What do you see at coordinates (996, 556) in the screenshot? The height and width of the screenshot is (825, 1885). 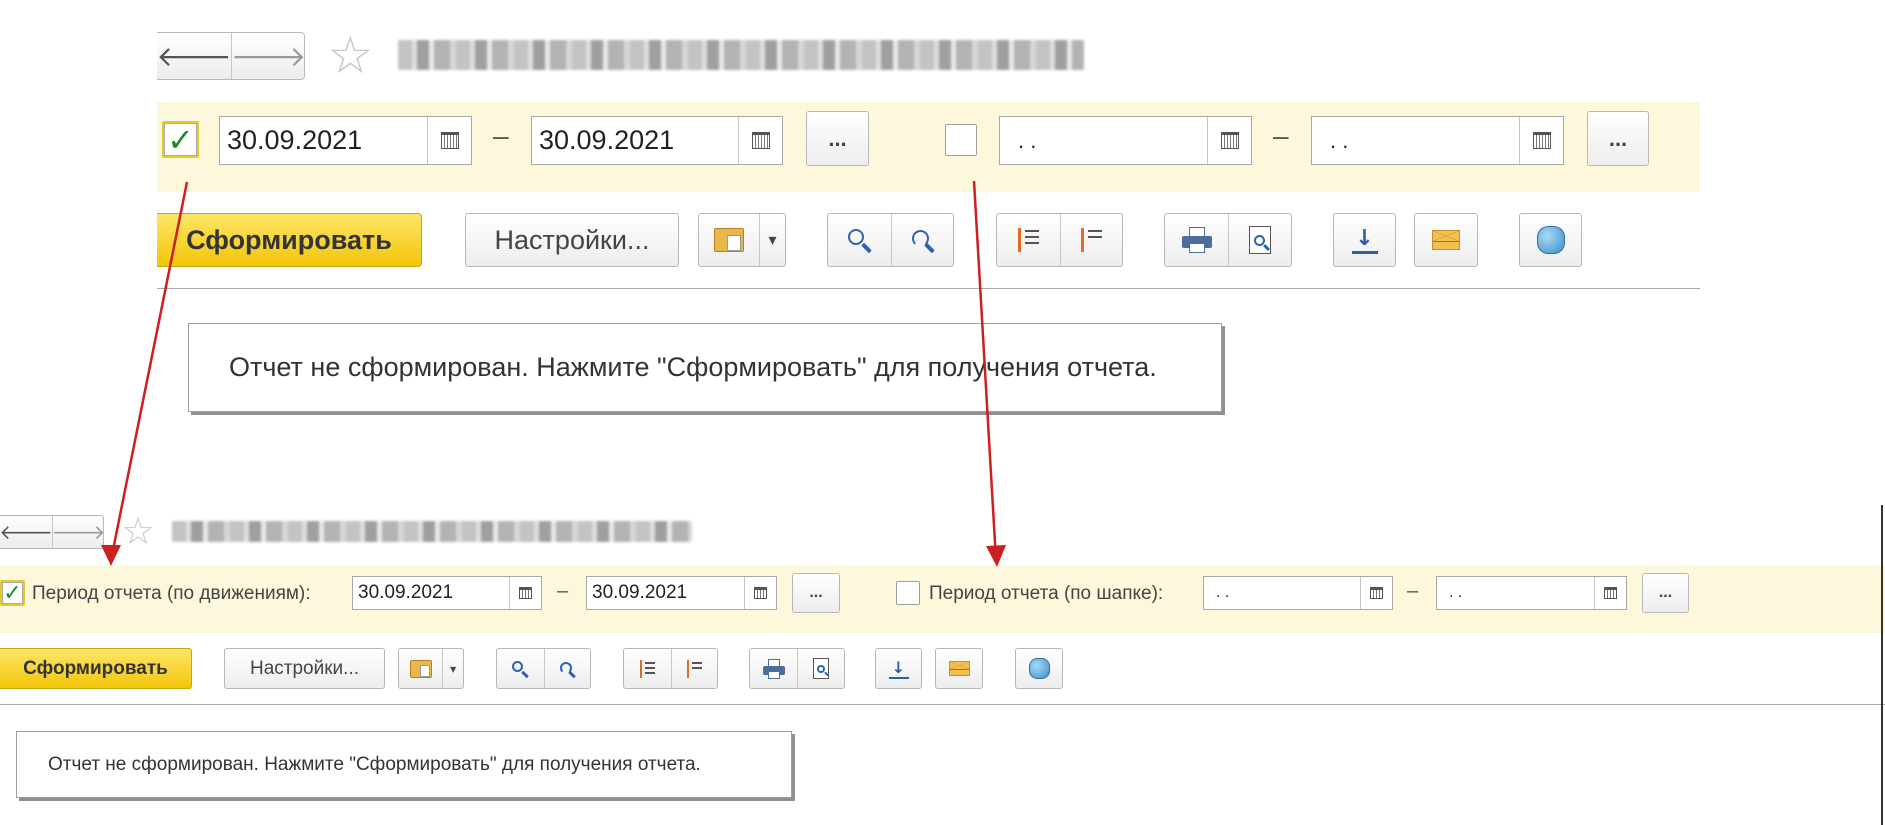 I see `arrow-period2-head` at bounding box center [996, 556].